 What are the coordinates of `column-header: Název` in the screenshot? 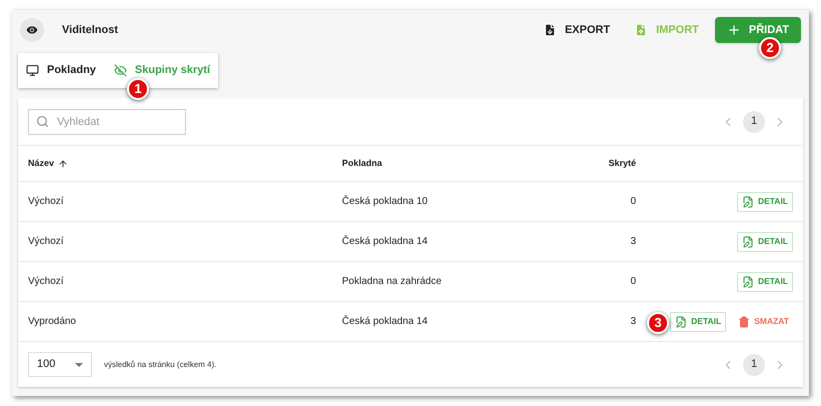 It's located at (41, 163).